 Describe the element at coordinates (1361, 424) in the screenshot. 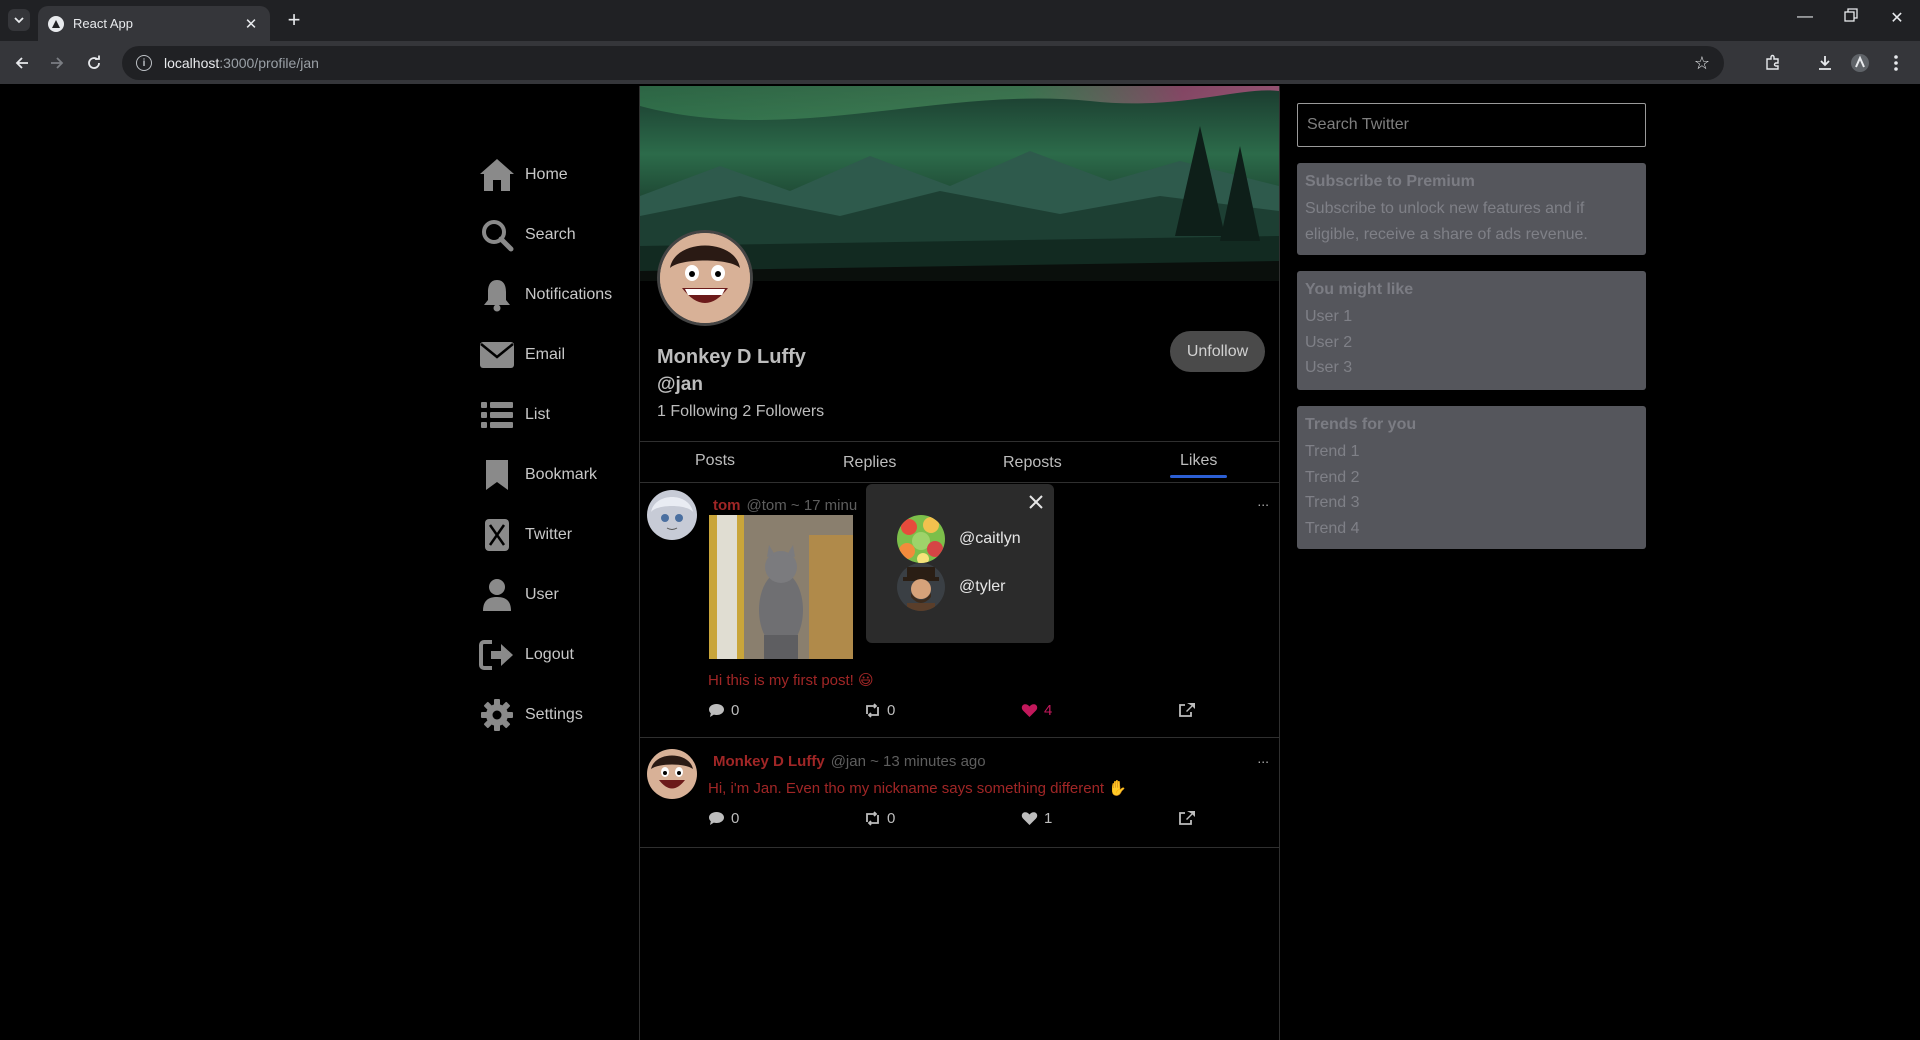

I see `trends-title: Trends for you` at that location.